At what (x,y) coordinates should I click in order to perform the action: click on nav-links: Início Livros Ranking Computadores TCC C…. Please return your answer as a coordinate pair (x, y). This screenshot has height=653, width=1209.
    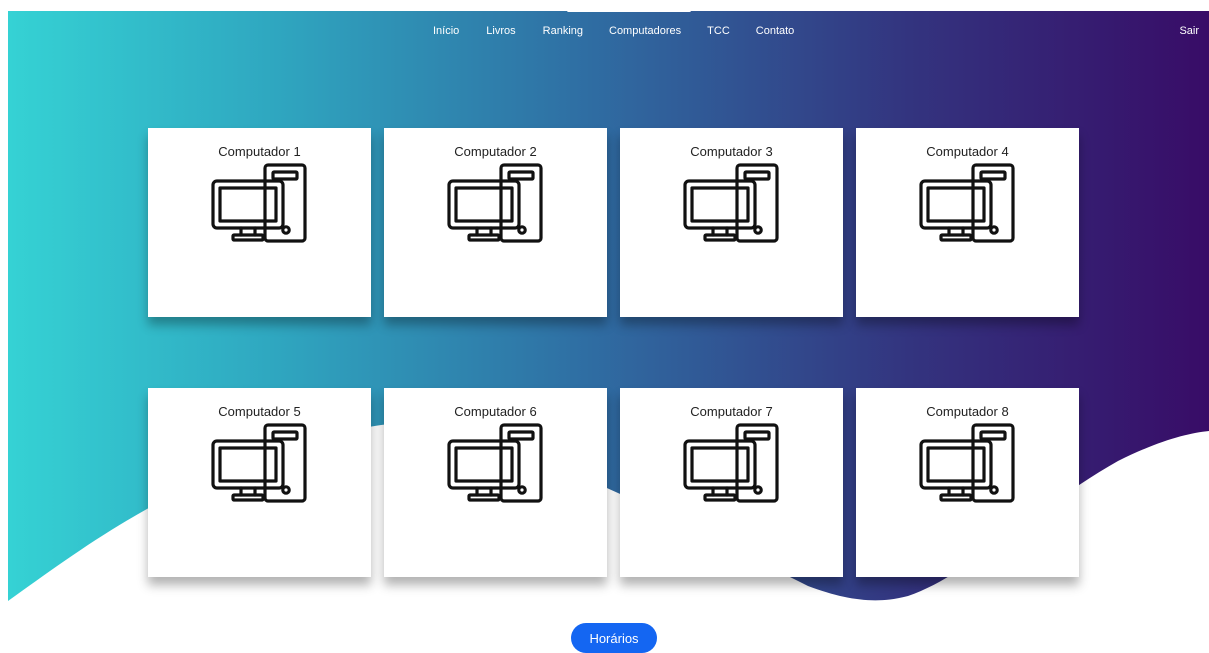
    Looking at the image, I should click on (613, 31).